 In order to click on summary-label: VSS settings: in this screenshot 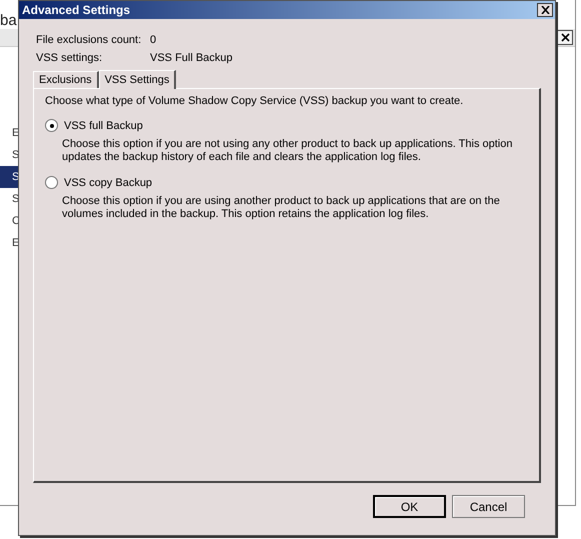, I will do `click(70, 58)`.